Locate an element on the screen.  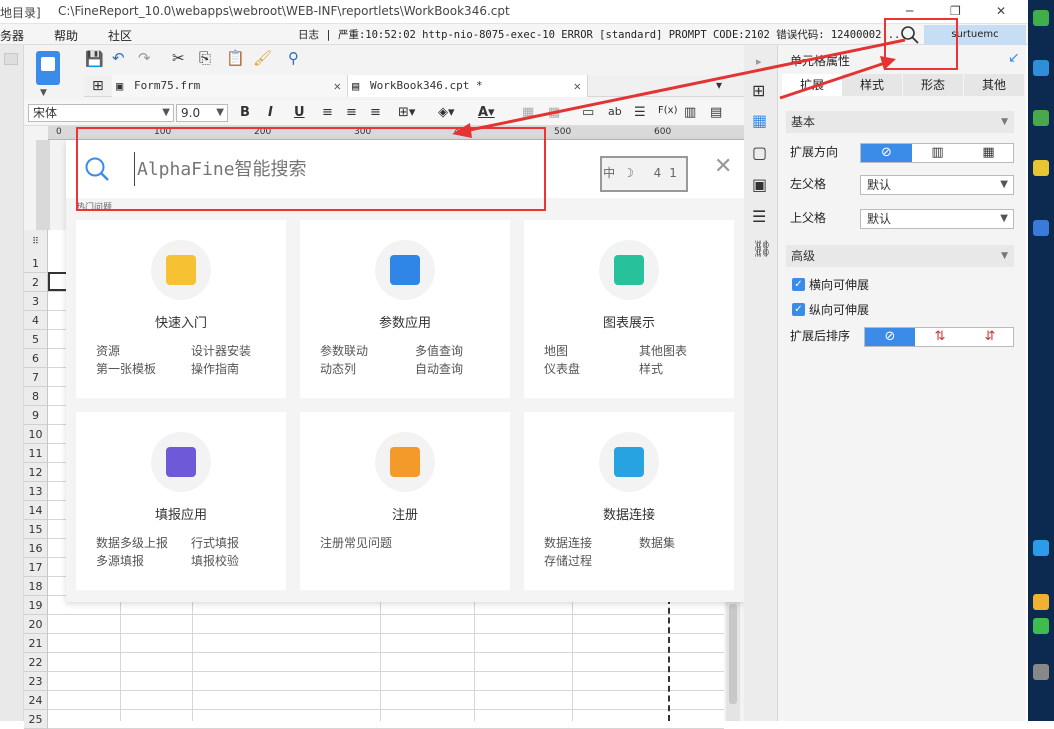
row-header: 6 is located at coordinates (36, 358).